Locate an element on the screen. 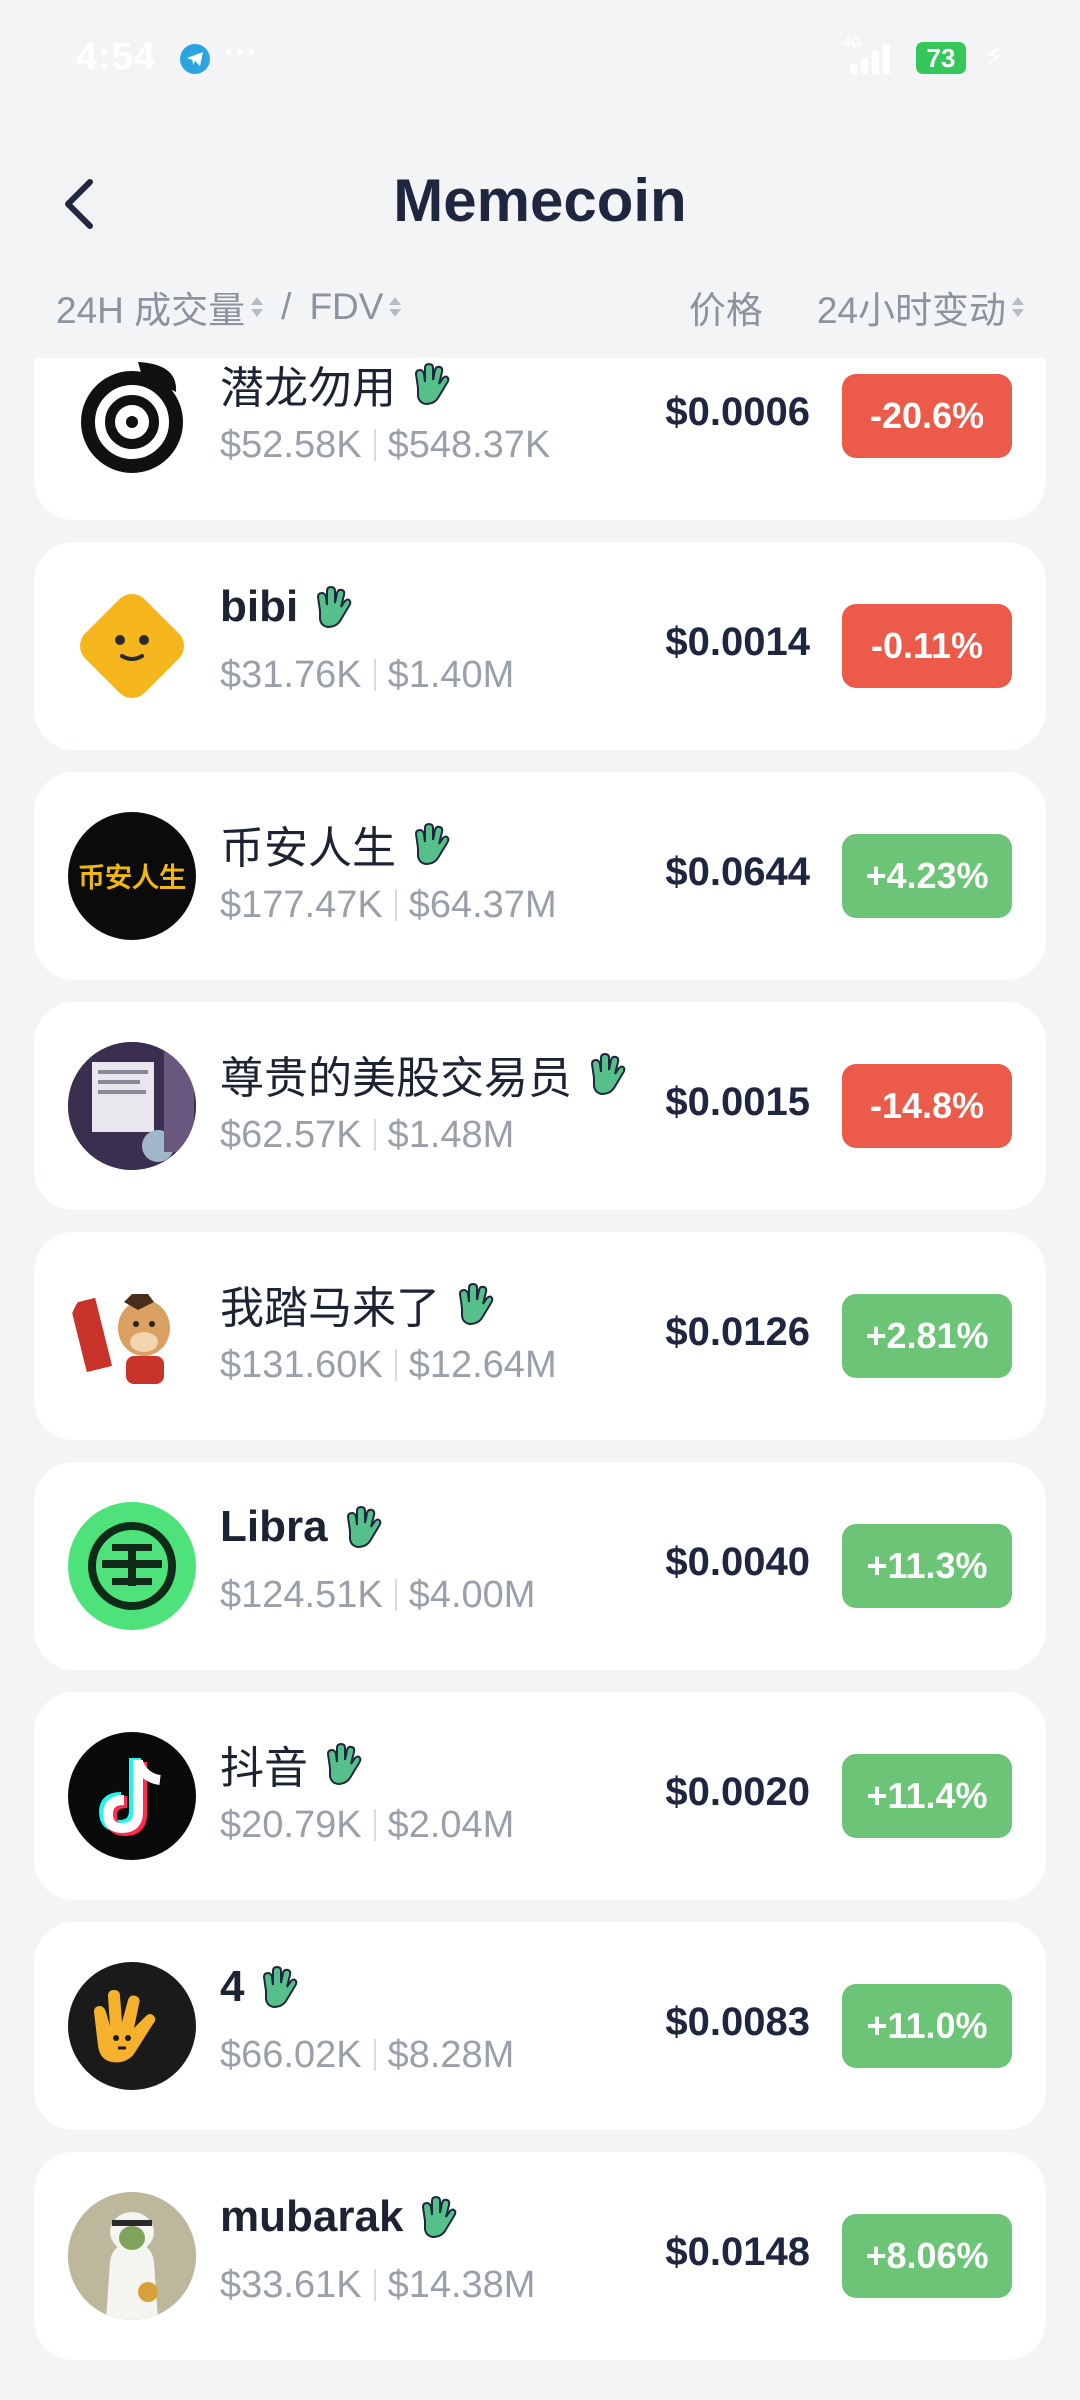 This screenshot has height=2400, width=1080. coin-volume: $20.79K is located at coordinates (291, 1825).